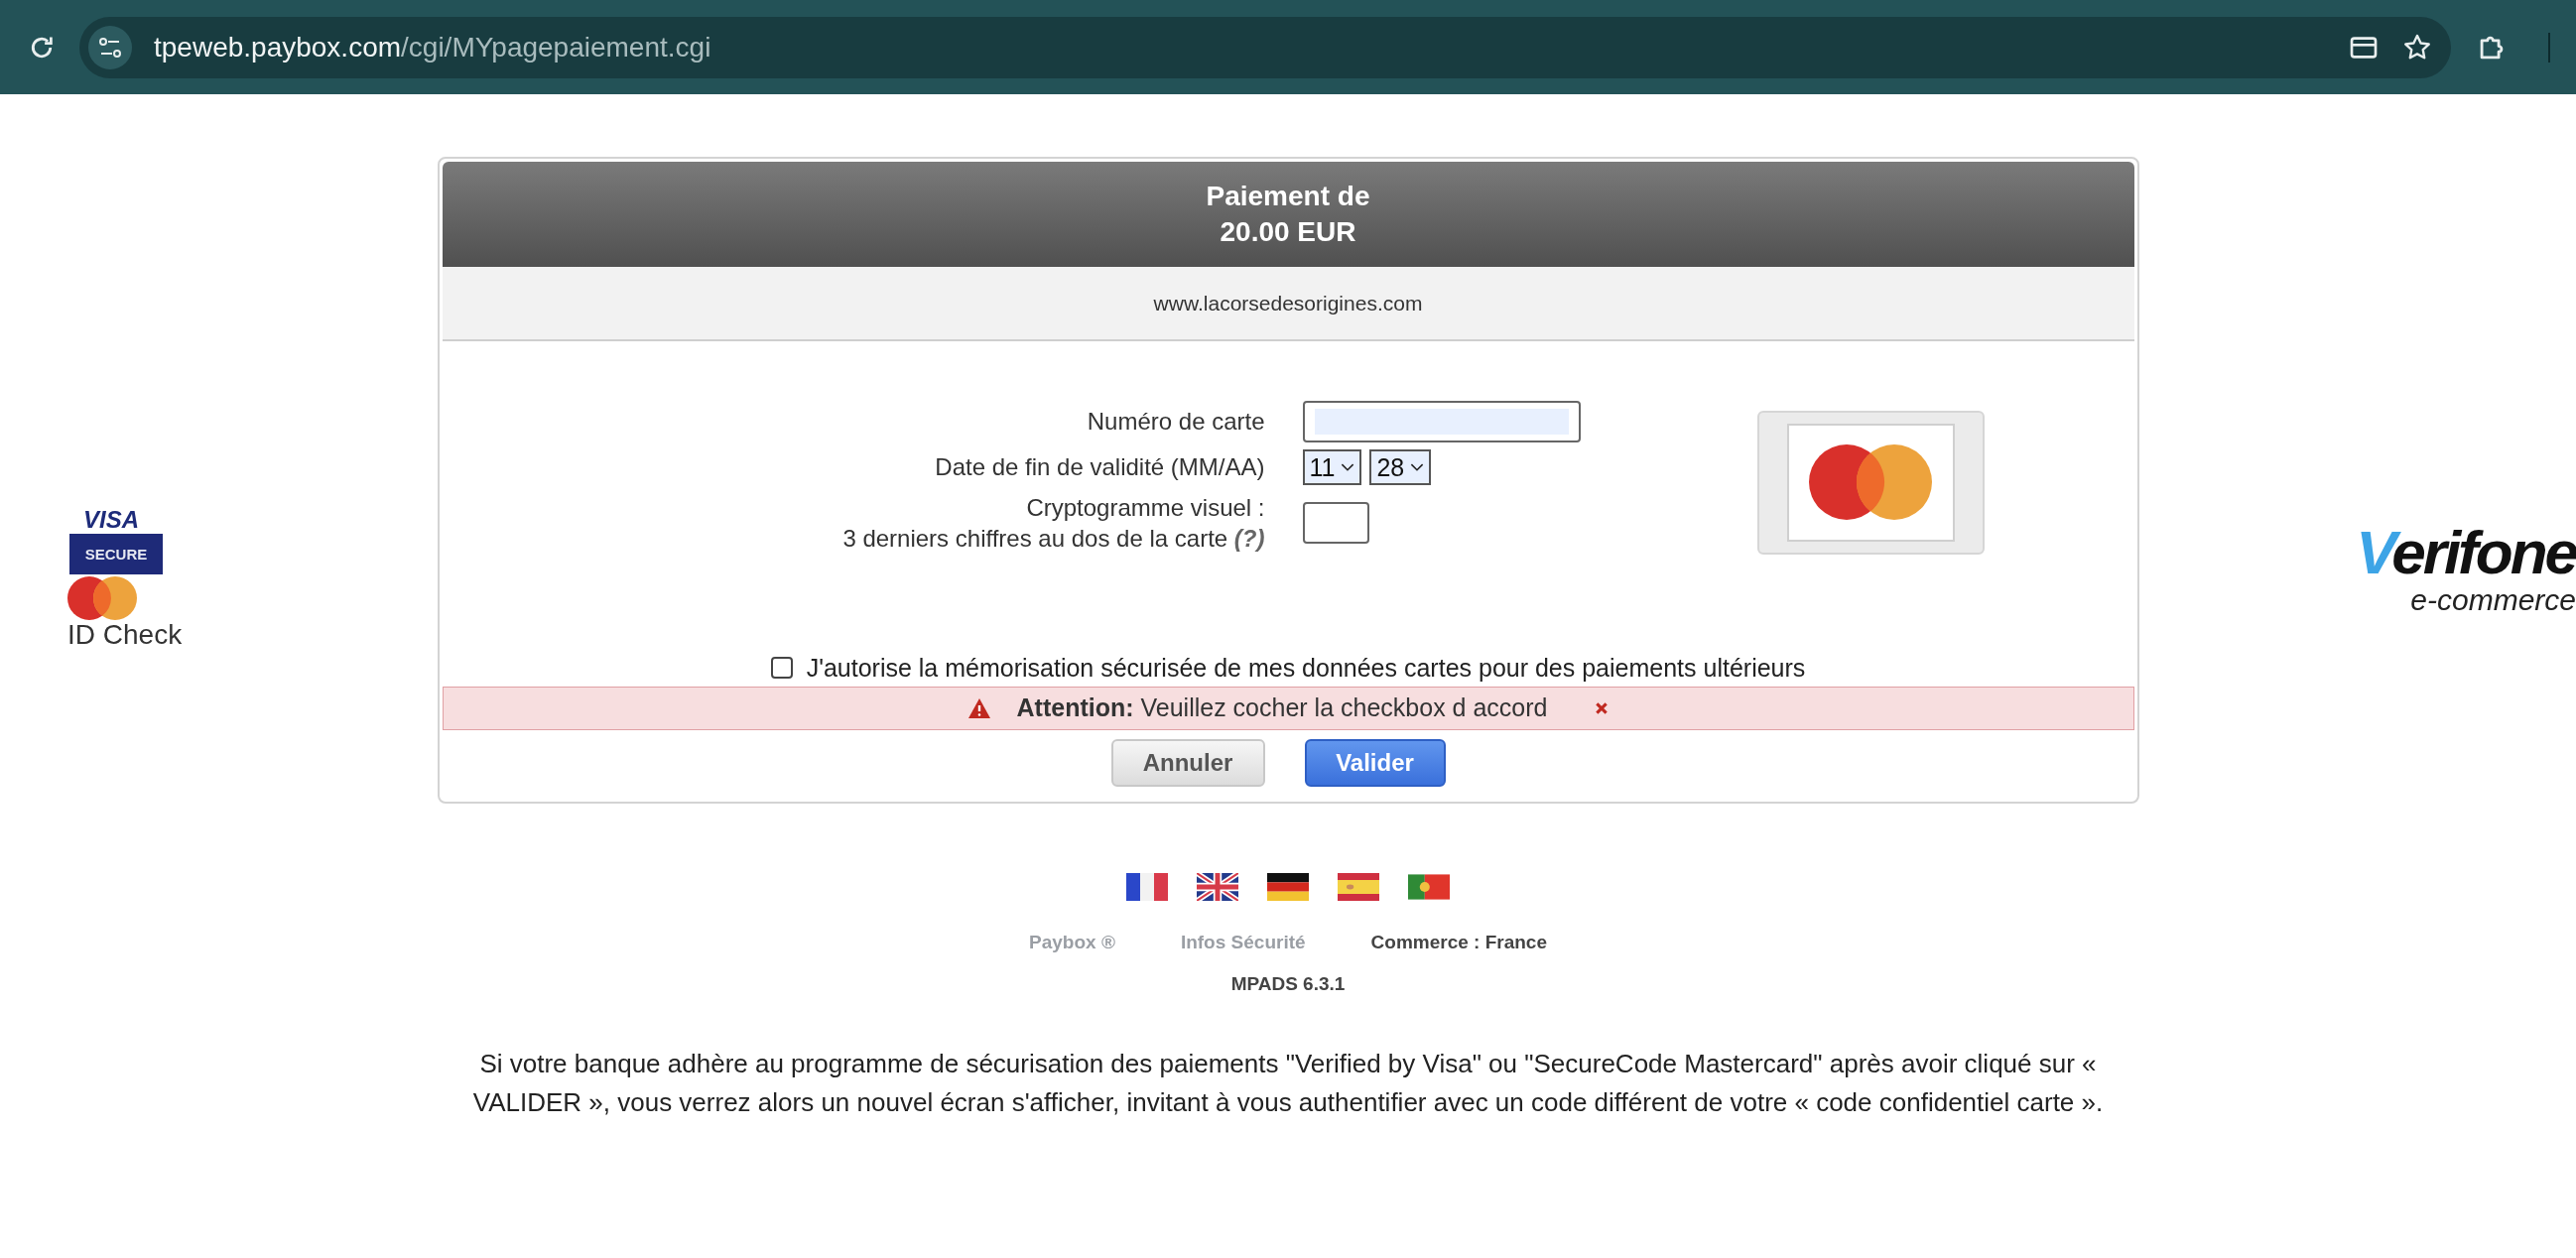 The image size is (2576, 1258). I want to click on visa-wordmark: VISA, so click(111, 520).